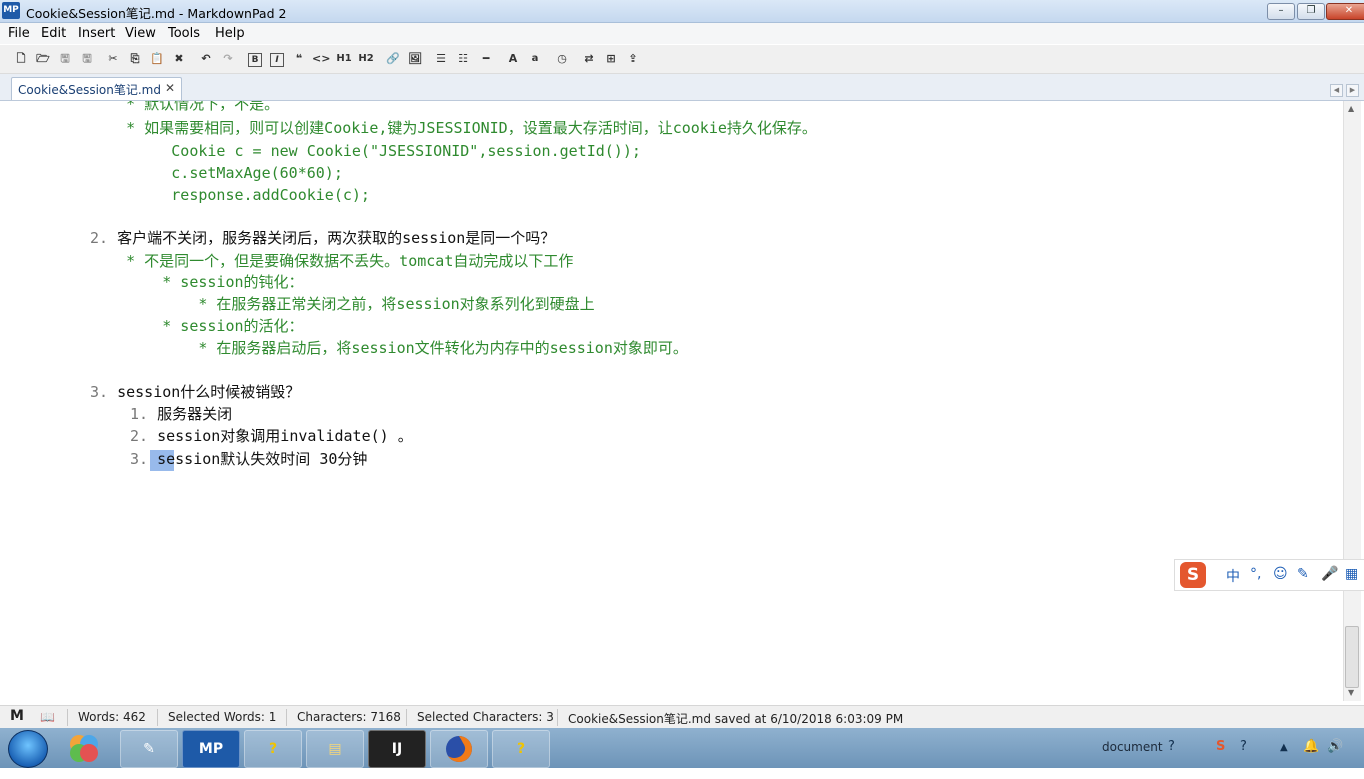  Describe the element at coordinates (344, 59) in the screenshot. I see `h1-icon: H1` at that location.